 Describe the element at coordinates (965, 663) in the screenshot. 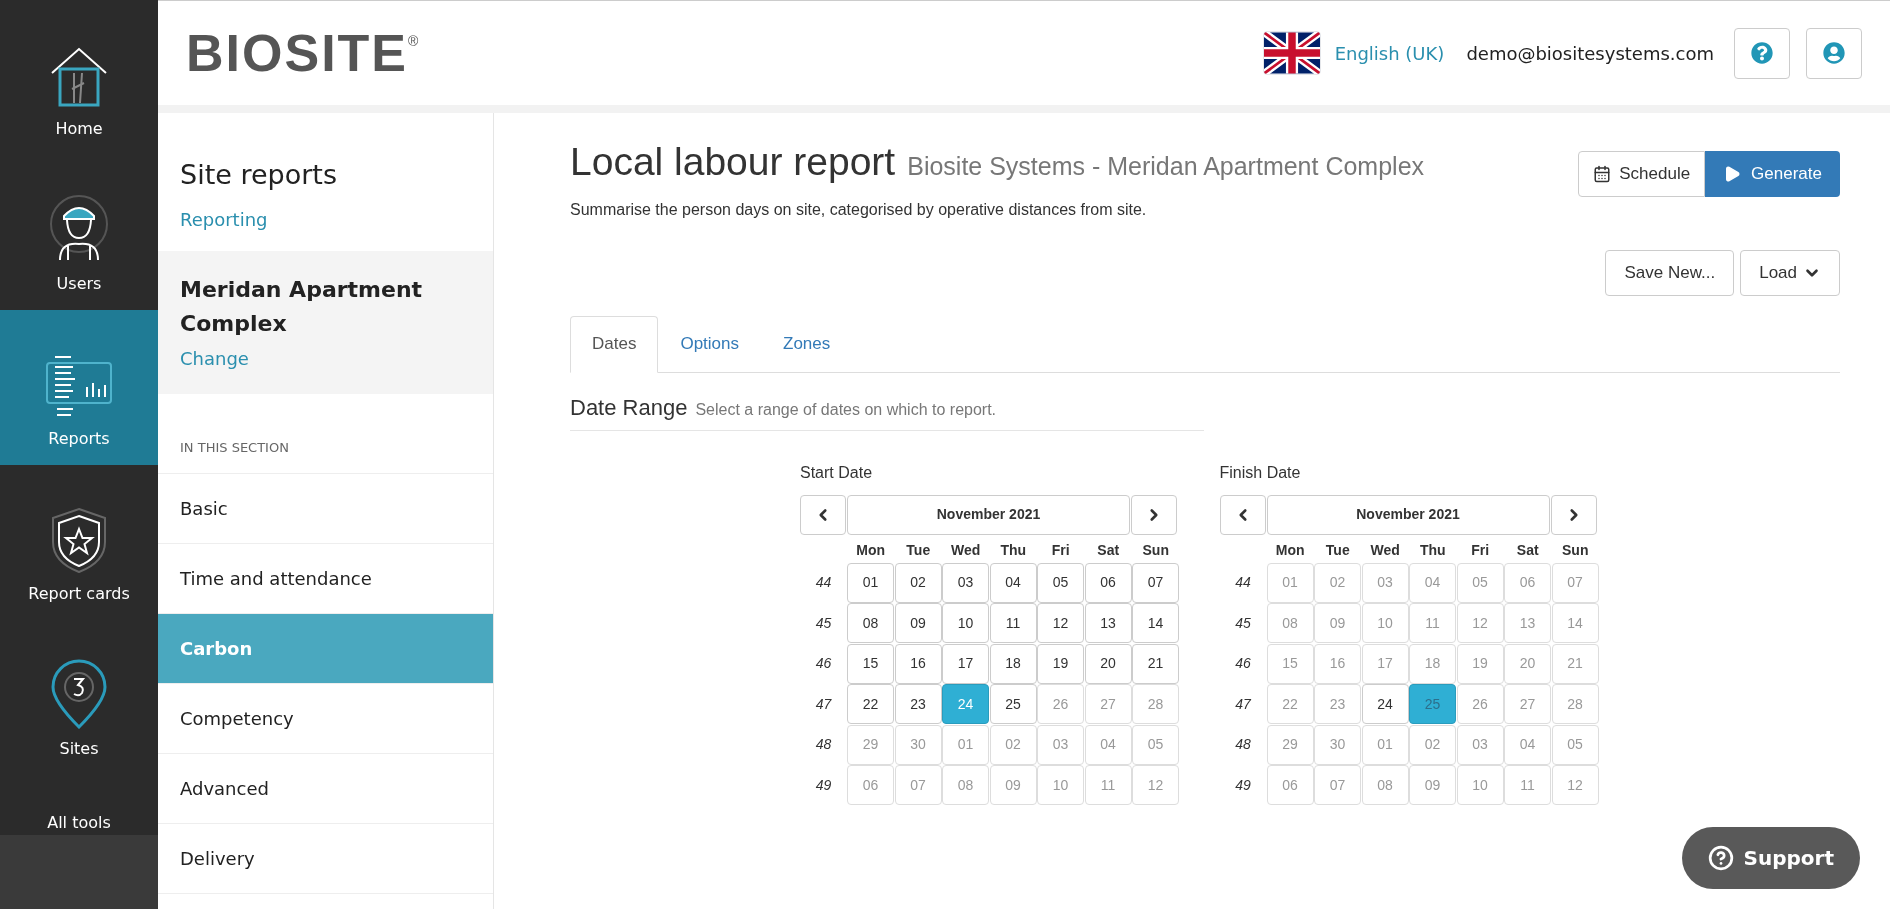

I see `calendar-day: 17` at that location.